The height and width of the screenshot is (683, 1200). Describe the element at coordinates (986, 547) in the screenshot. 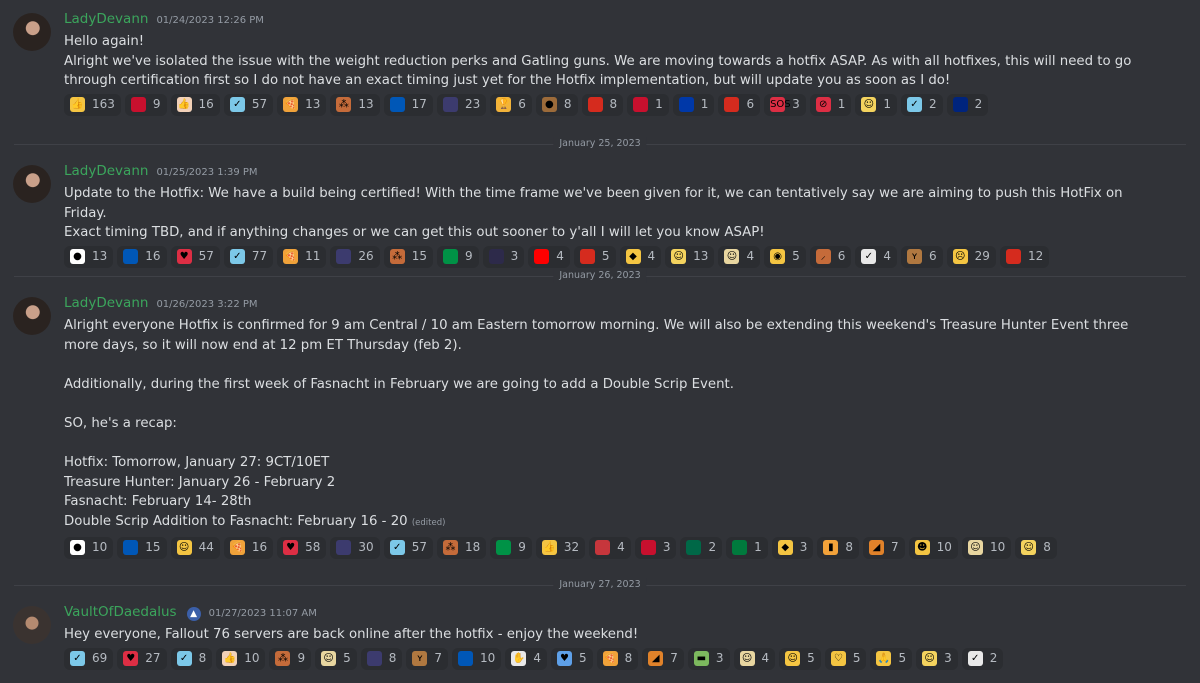

I see `reaction-button: ☺ 10` at that location.